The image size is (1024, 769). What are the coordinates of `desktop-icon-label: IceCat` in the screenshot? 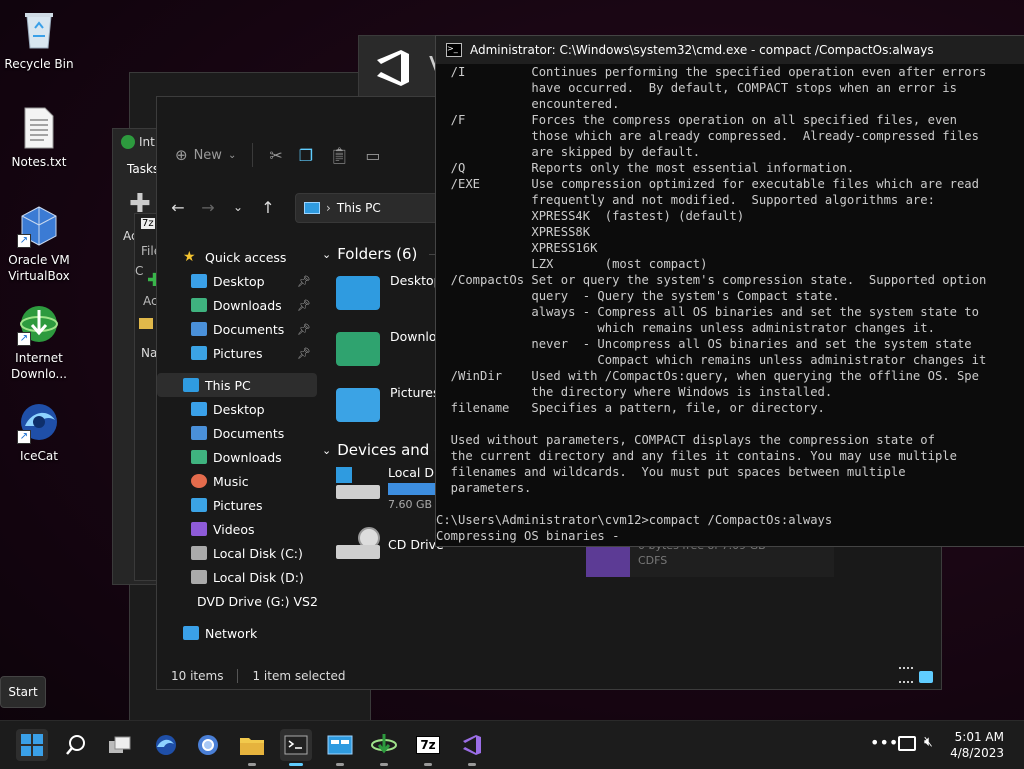 It's located at (39, 456).